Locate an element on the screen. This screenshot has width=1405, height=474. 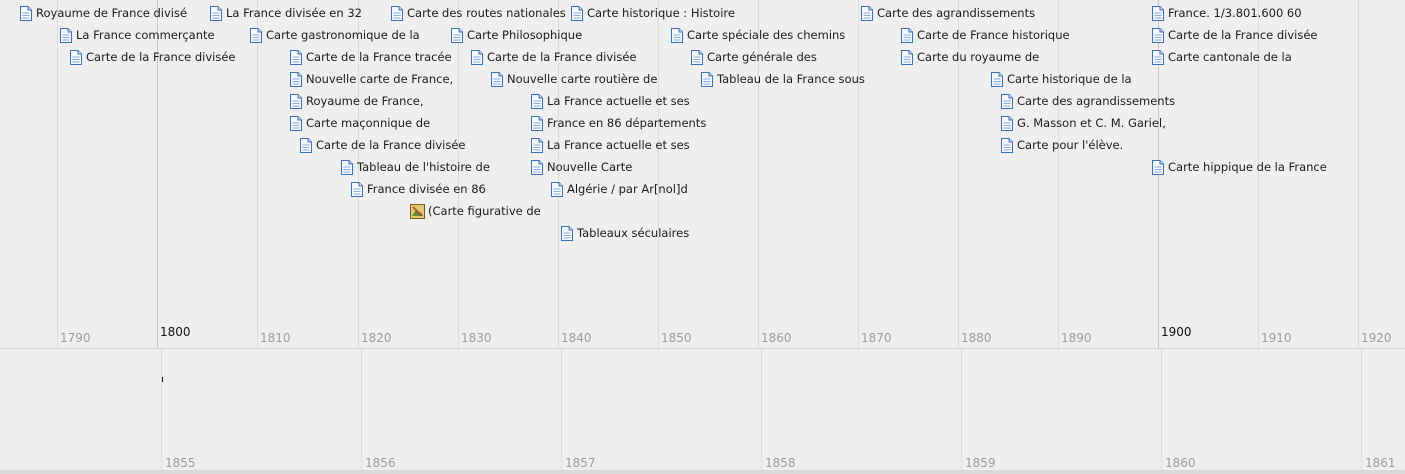
event-label: France en 86 départements is located at coordinates (627, 123).